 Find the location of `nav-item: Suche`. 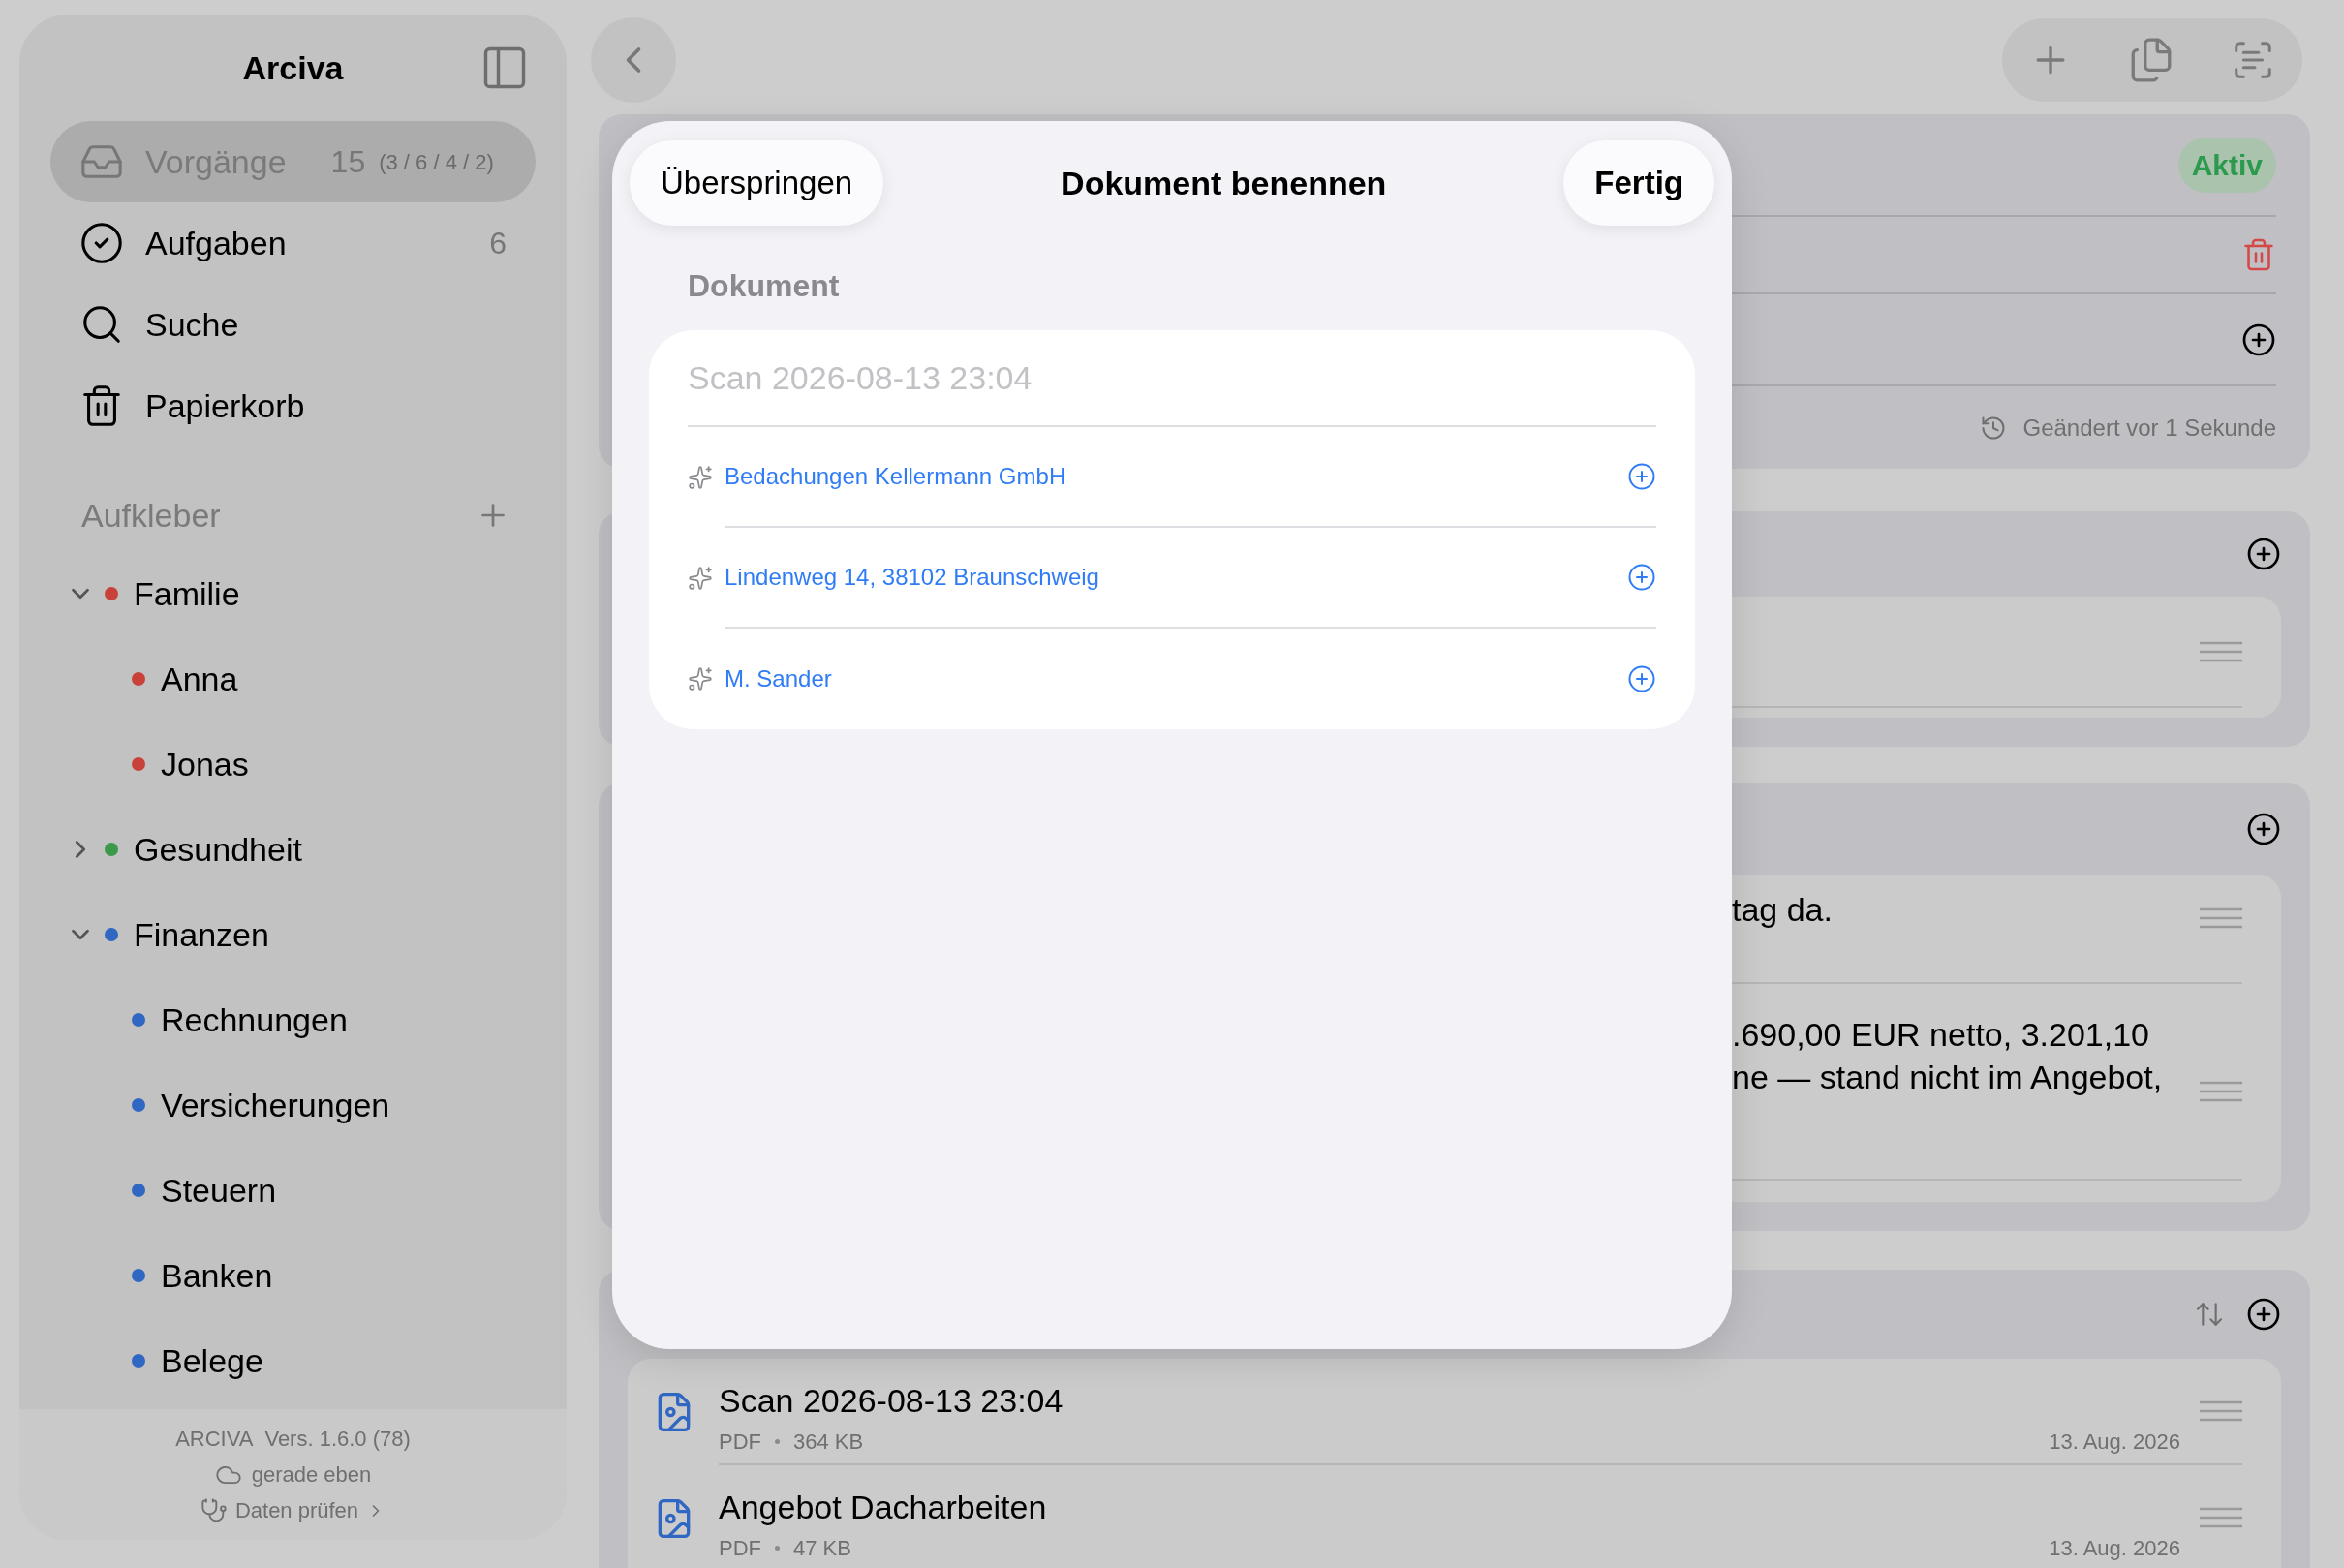

nav-item: Suche is located at coordinates (293, 324).